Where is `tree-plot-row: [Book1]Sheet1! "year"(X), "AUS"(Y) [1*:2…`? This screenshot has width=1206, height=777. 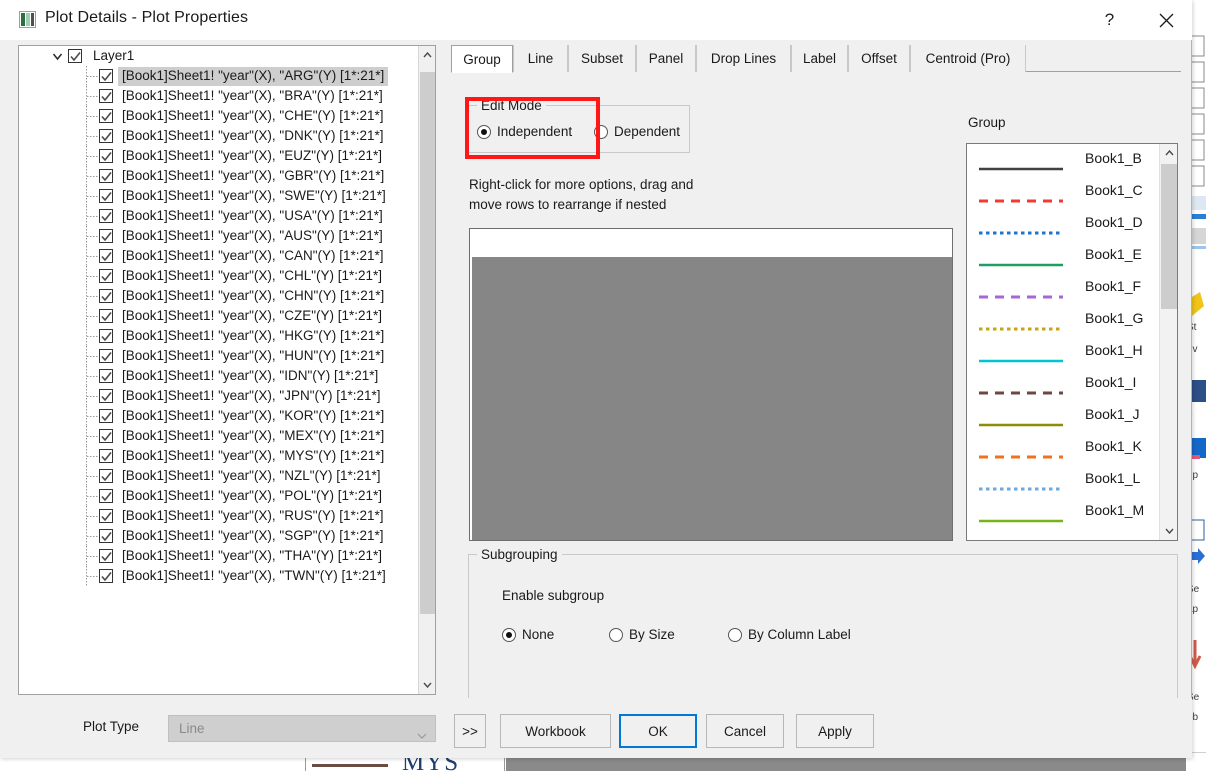 tree-plot-row: [Book1]Sheet1! "year"(X), "AUS"(Y) [1*:2… is located at coordinates (219, 236).